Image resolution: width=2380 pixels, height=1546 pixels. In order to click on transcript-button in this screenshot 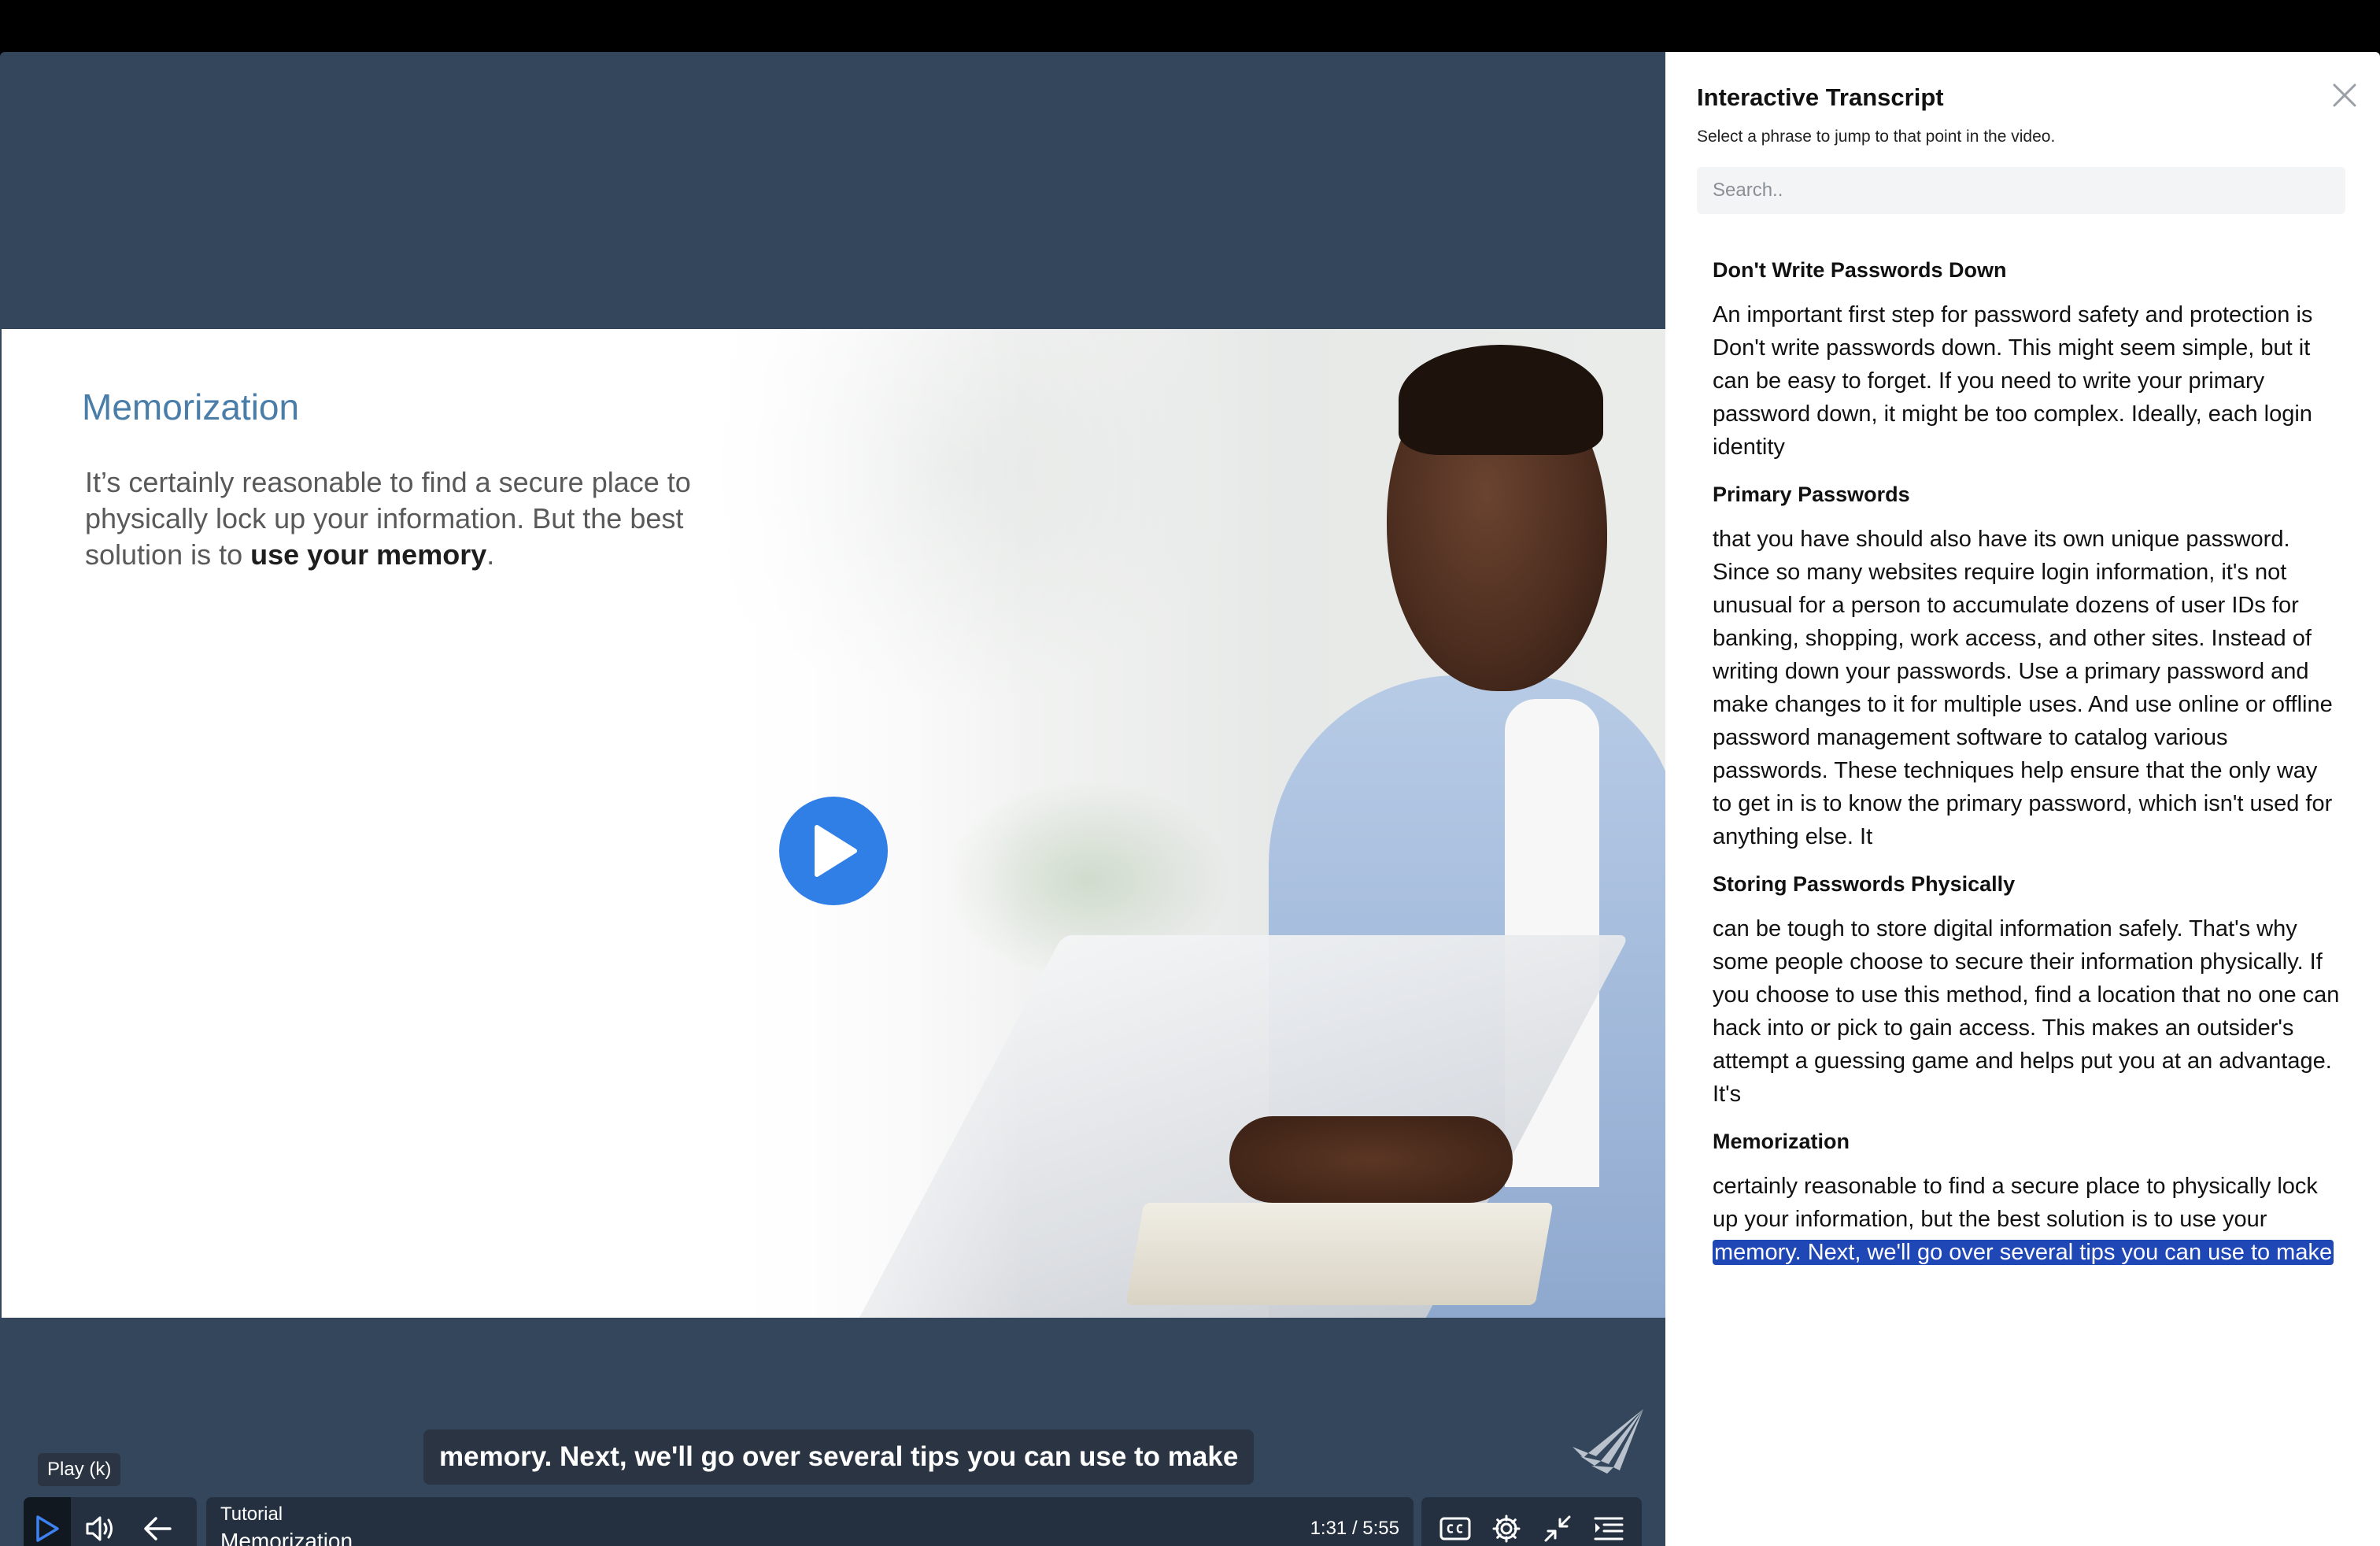, I will do `click(1609, 1525)`.